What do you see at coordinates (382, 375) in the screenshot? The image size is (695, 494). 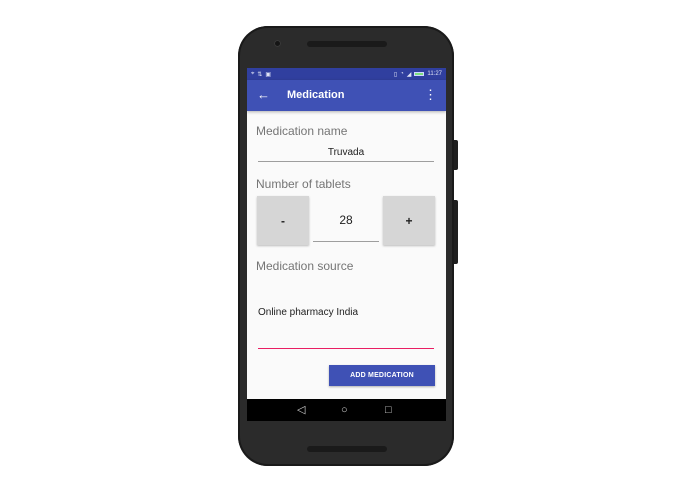 I see `add-medication-button: ADD MEDICATION` at bounding box center [382, 375].